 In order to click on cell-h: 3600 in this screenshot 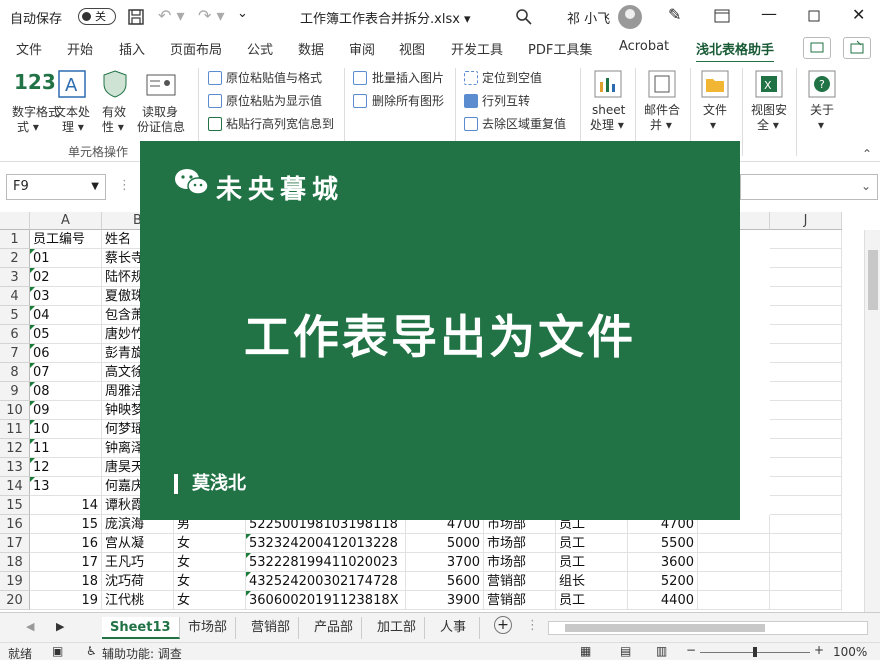, I will do `click(663, 562)`.